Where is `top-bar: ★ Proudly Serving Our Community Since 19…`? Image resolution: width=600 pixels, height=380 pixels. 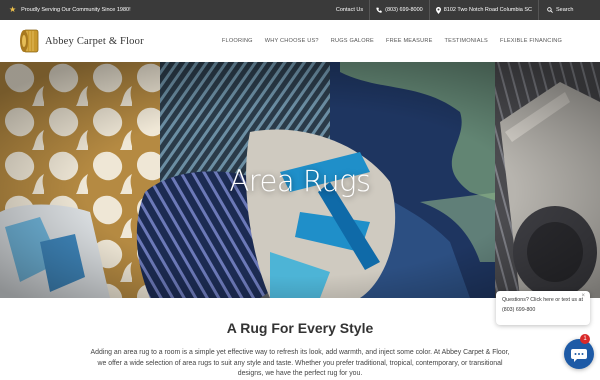 top-bar: ★ Proudly Serving Our Community Since 19… is located at coordinates (300, 10).